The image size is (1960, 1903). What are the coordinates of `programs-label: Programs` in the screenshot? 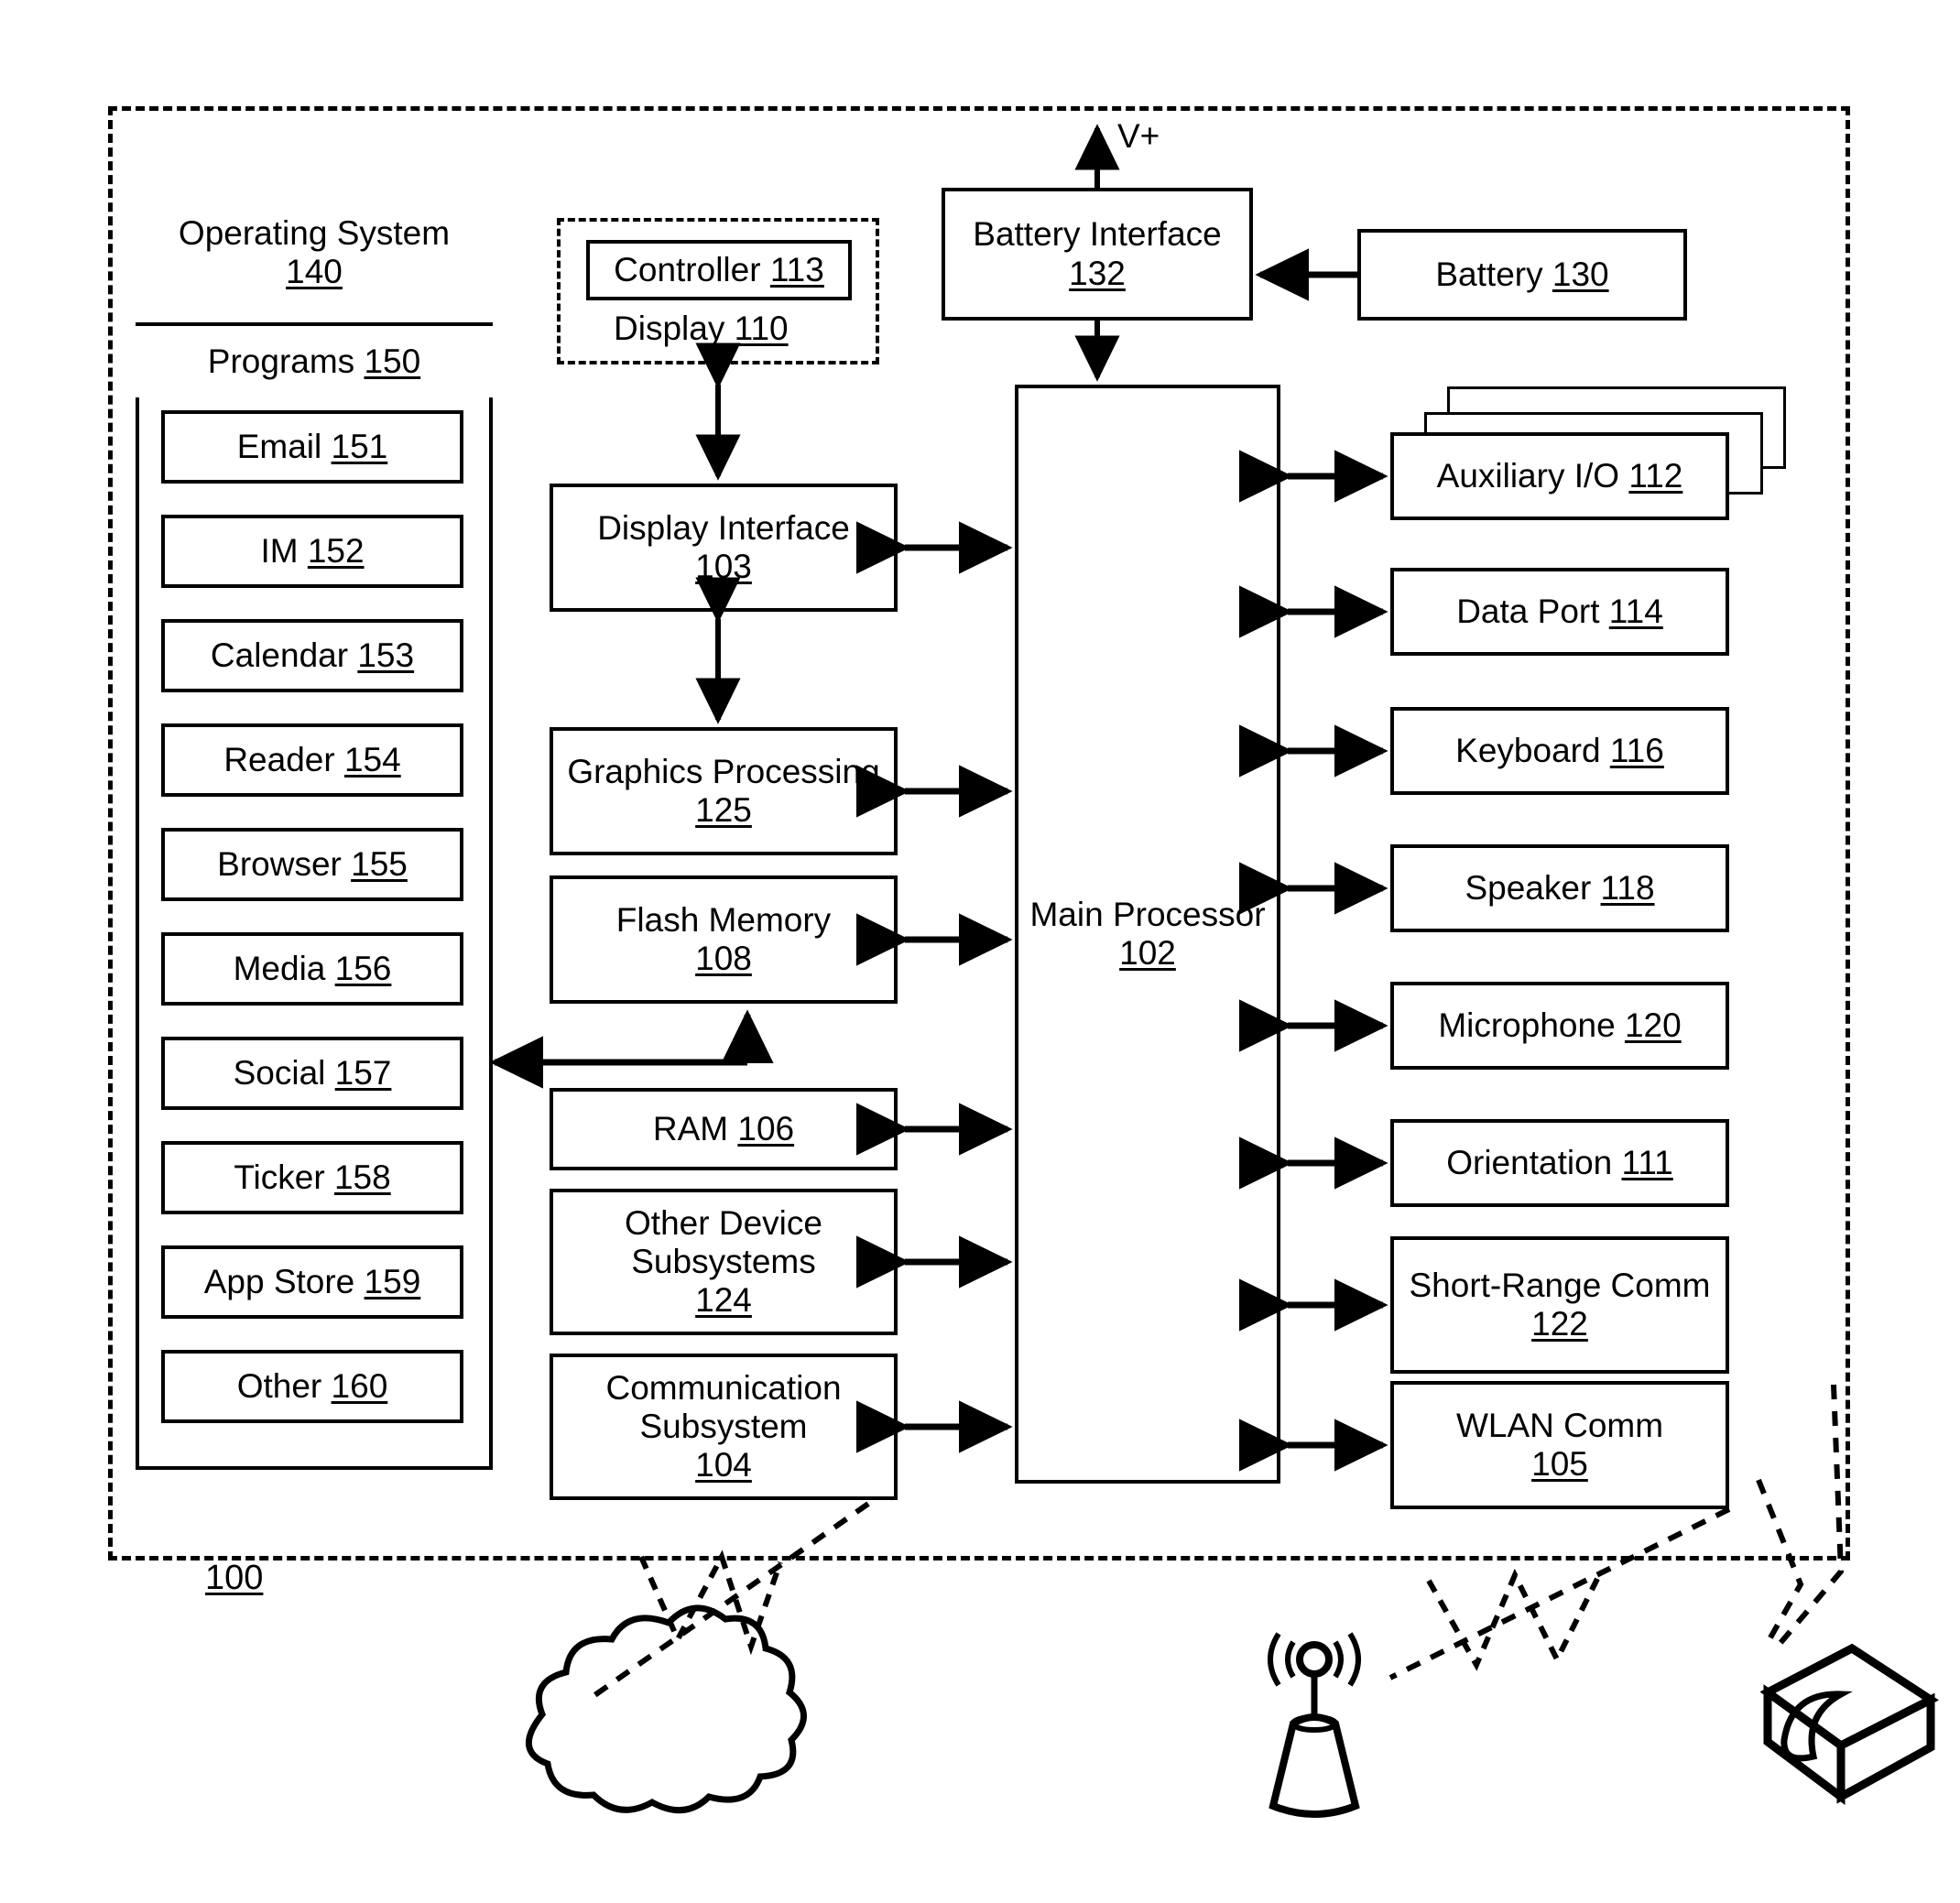 It's located at (281, 361).